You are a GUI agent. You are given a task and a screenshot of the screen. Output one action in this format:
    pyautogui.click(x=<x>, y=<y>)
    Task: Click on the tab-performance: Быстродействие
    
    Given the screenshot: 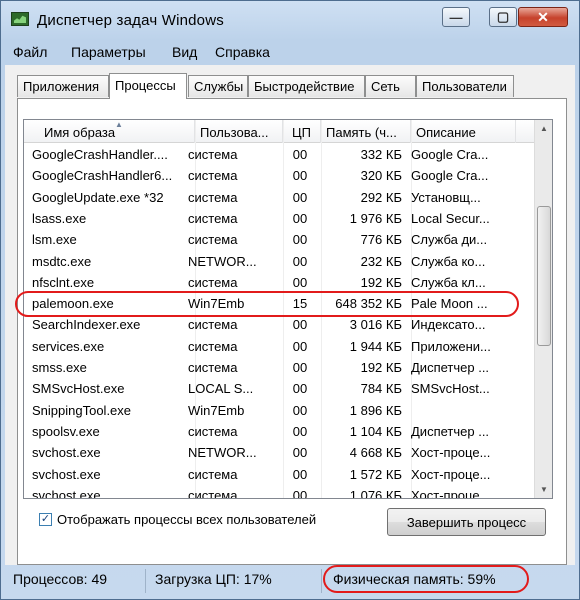 What is the action you would take?
    pyautogui.click(x=306, y=86)
    